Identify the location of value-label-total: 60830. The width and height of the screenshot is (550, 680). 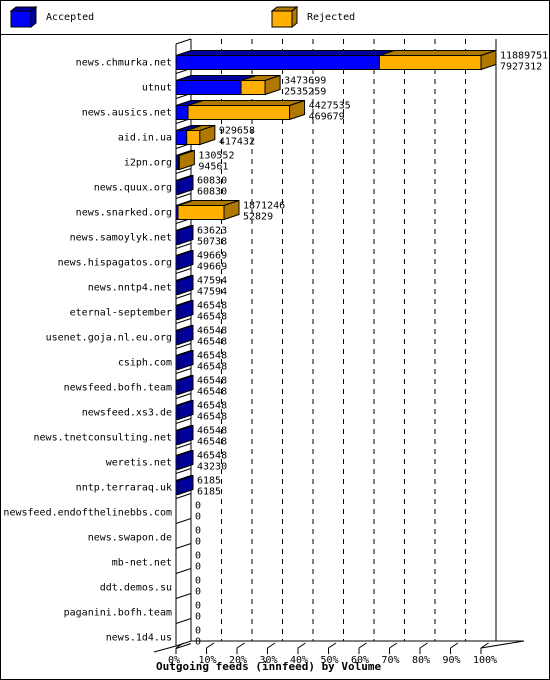
(212, 181).